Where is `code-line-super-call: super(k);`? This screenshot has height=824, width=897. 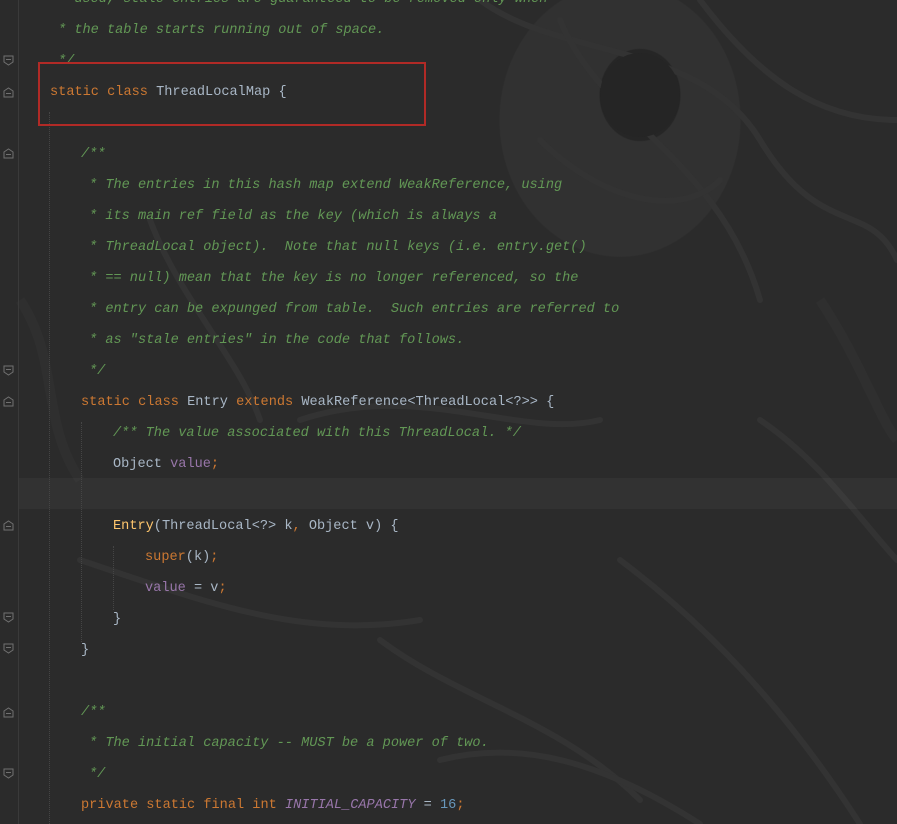 code-line-super-call: super(k); is located at coordinates (181, 558).